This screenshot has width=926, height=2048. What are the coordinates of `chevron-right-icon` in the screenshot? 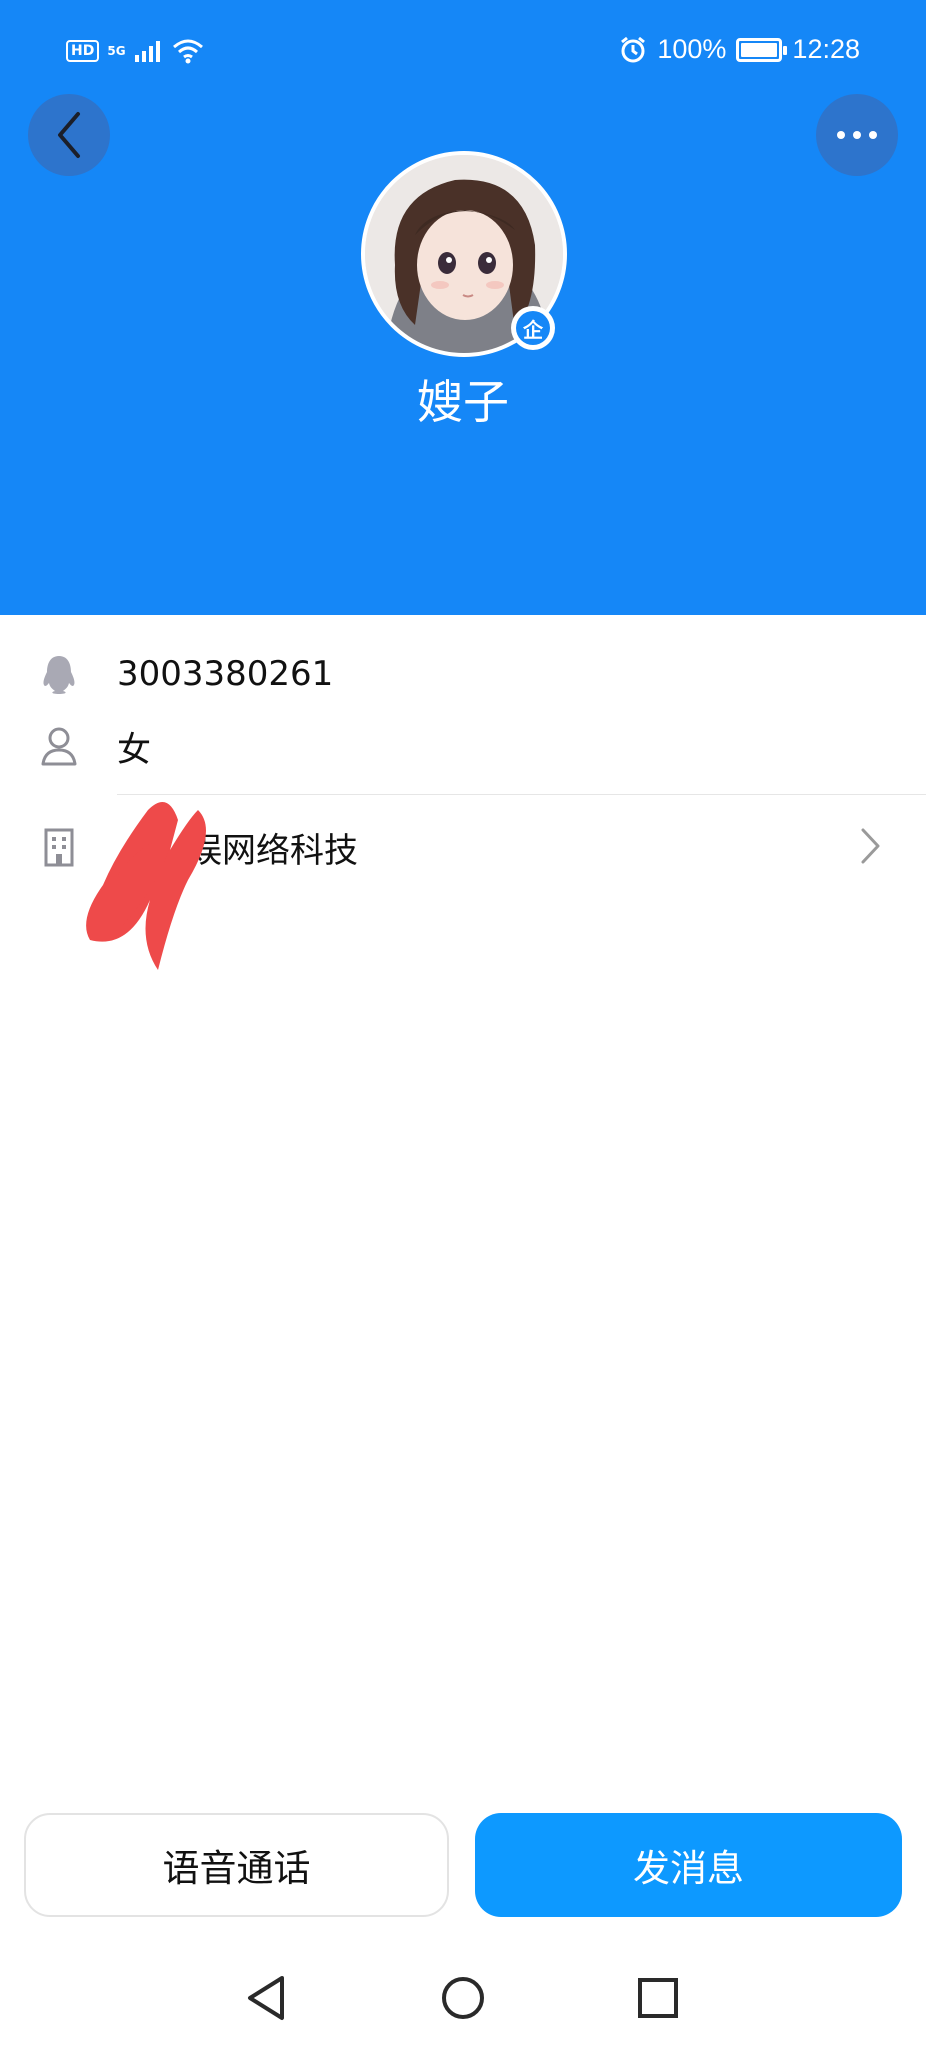 It's located at (871, 846).